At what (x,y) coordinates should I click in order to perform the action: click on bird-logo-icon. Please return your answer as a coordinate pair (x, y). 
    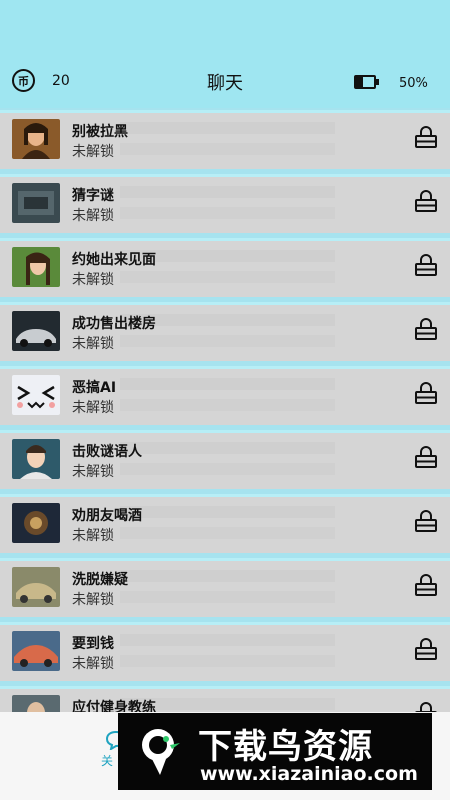
    Looking at the image, I should click on (161, 752).